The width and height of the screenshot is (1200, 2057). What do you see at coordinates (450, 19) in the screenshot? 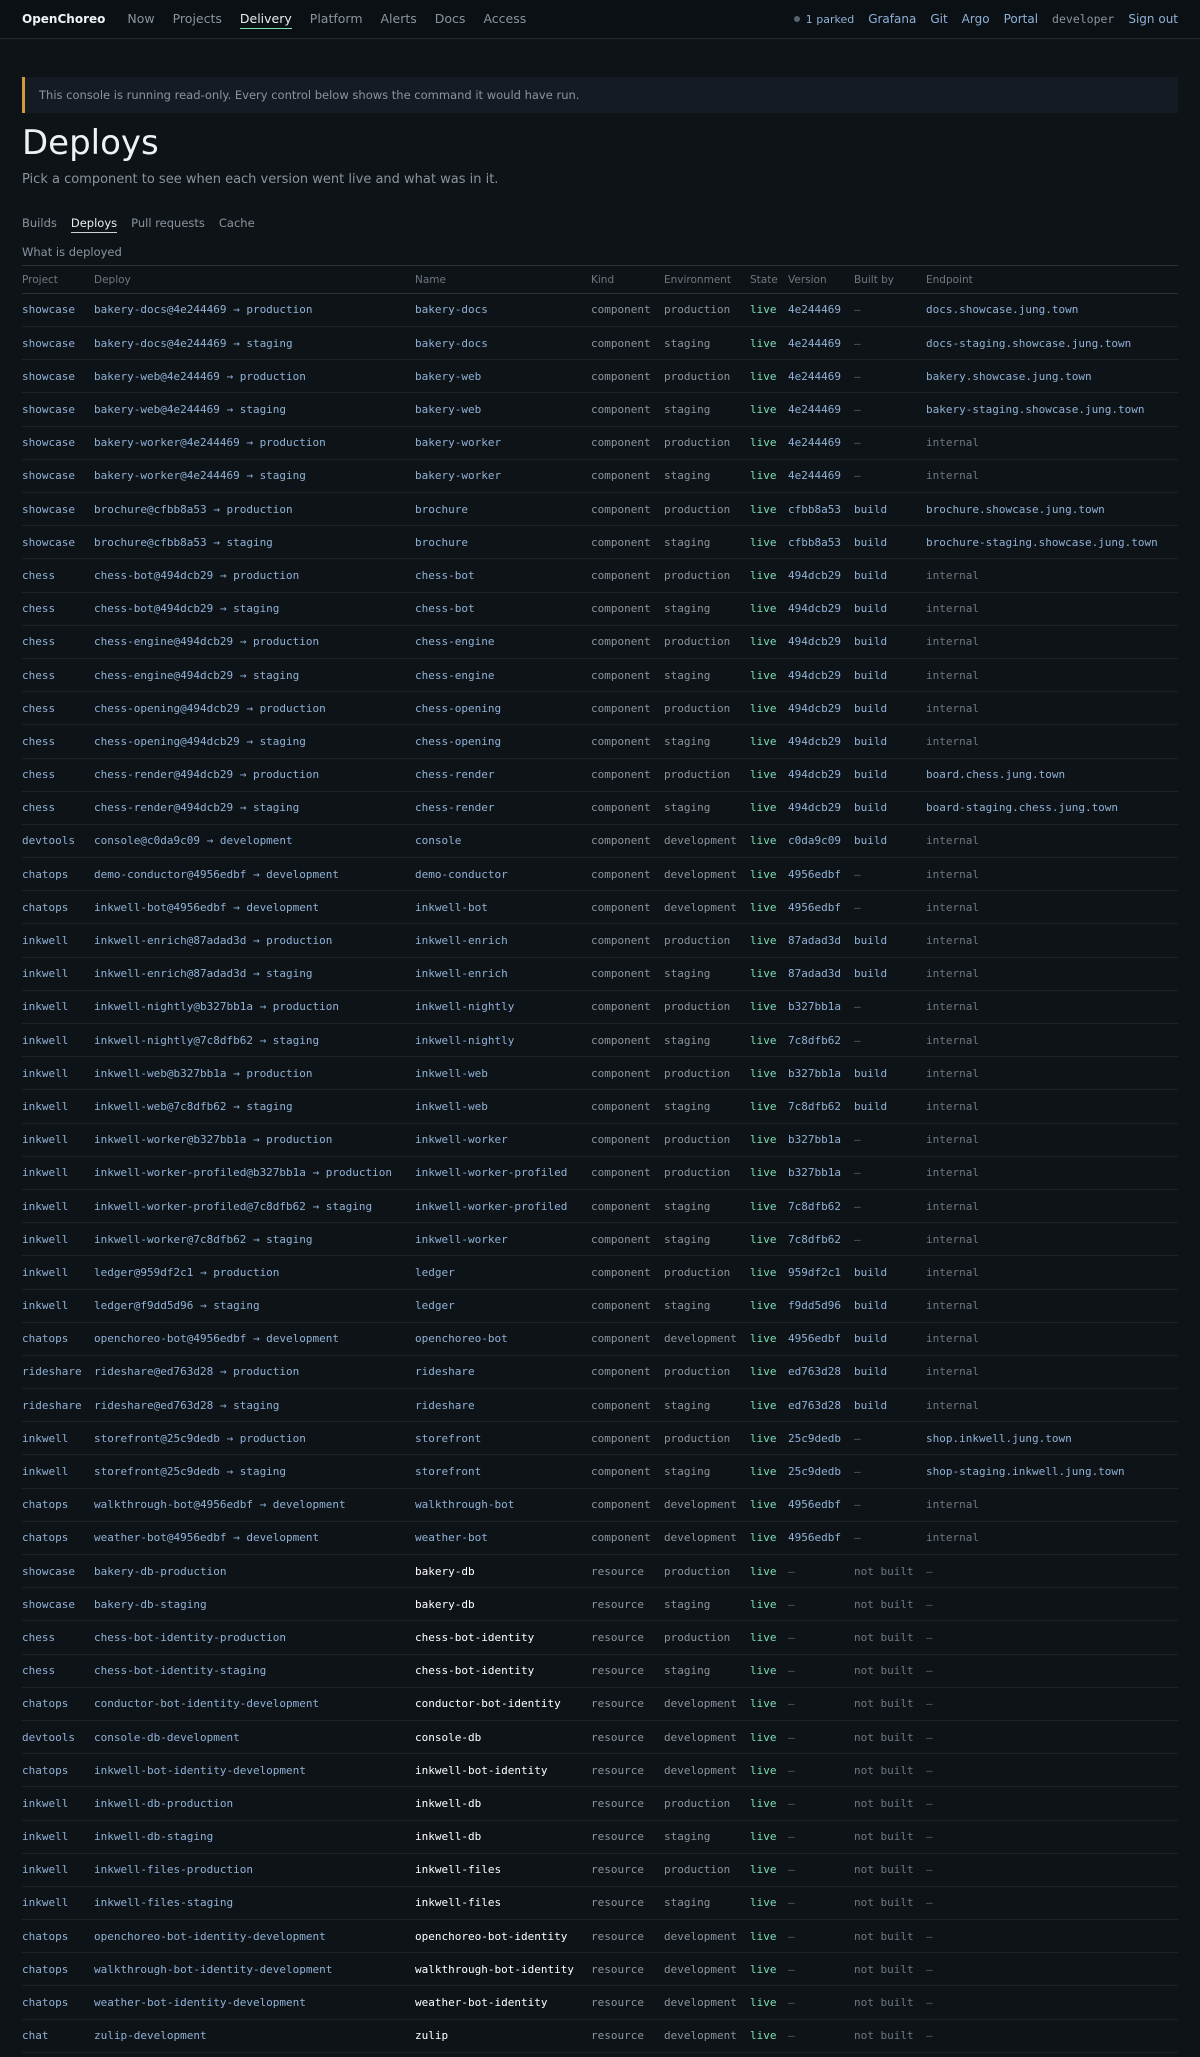
I see `nav-docs: Docs` at bounding box center [450, 19].